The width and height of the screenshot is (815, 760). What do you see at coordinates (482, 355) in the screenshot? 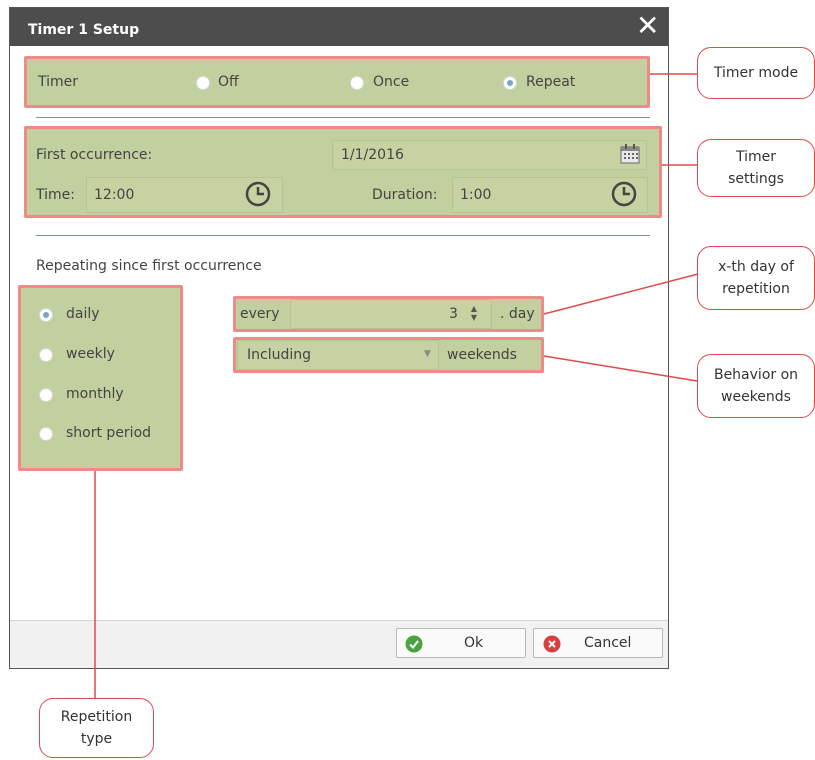
I see `weekends-label: weekends` at bounding box center [482, 355].